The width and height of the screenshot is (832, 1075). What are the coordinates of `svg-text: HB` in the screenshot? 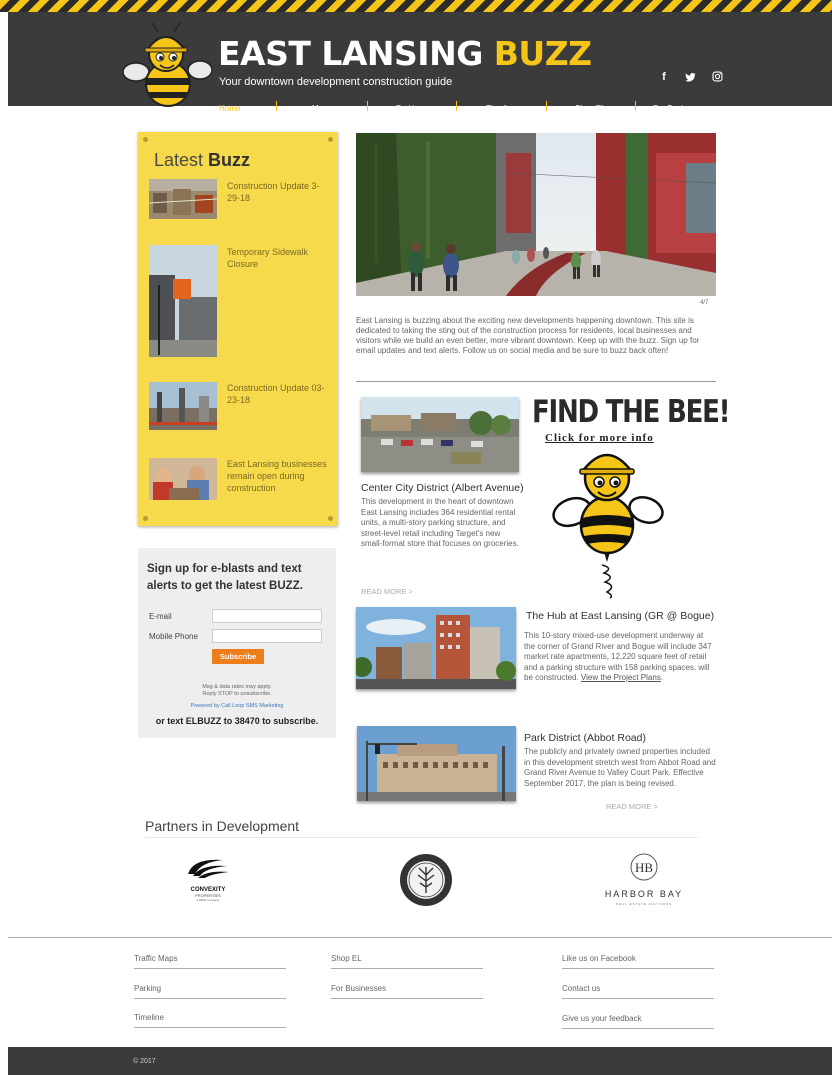 It's located at (644, 867).